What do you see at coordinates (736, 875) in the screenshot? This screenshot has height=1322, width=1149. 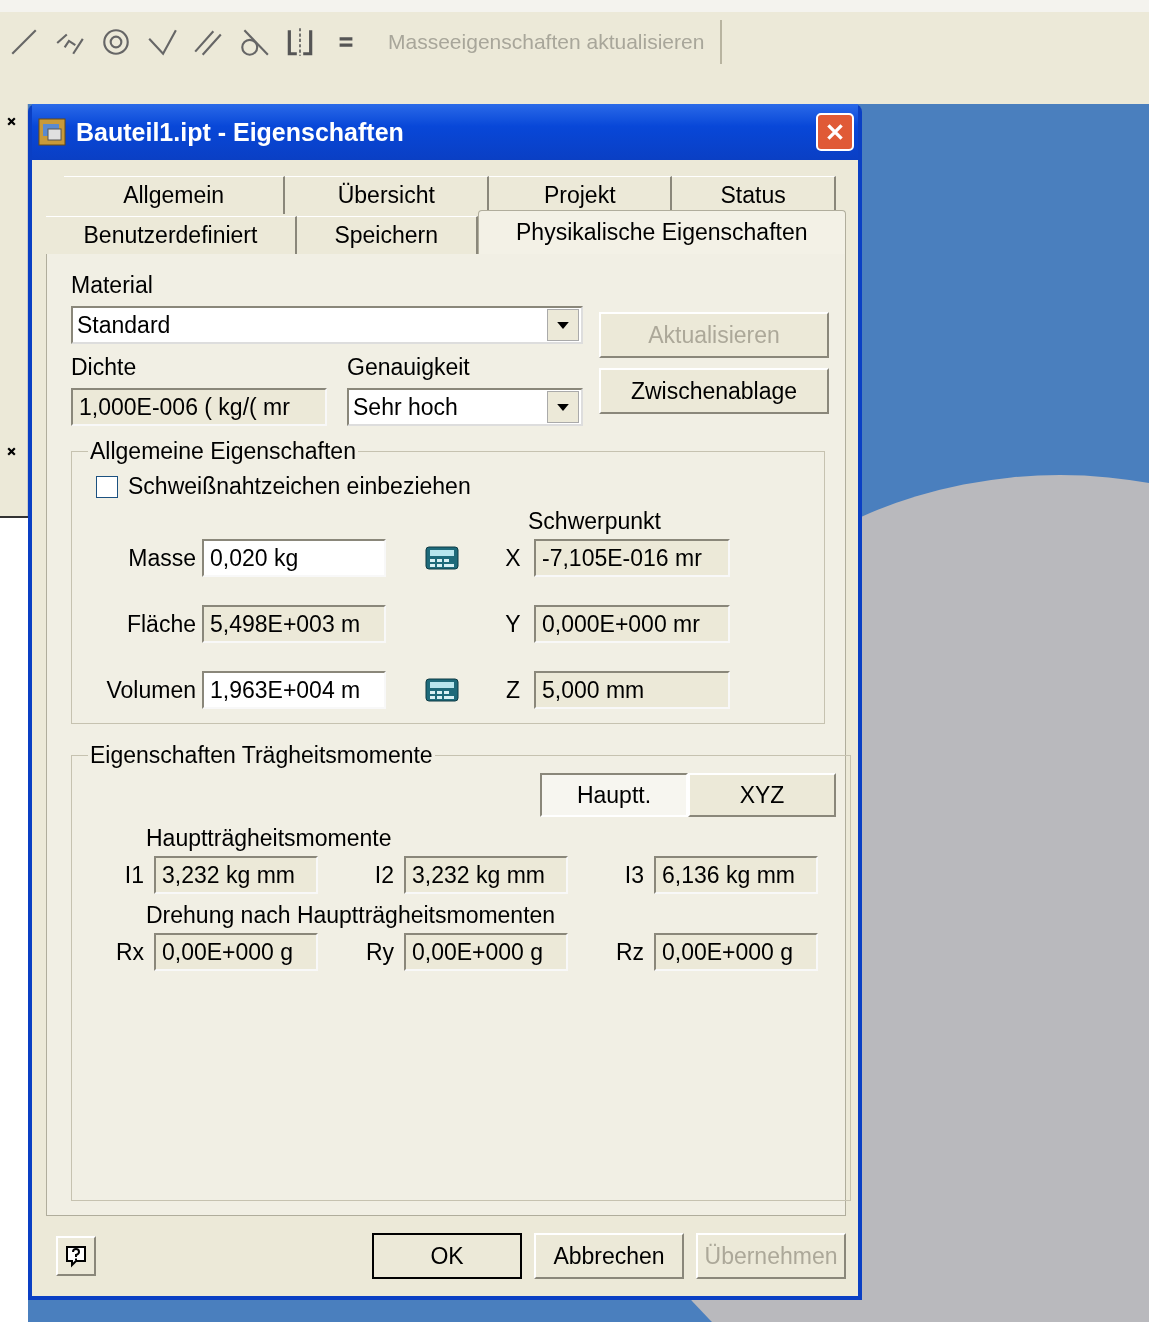 I see `moment-field: 6,136 kg mm` at bounding box center [736, 875].